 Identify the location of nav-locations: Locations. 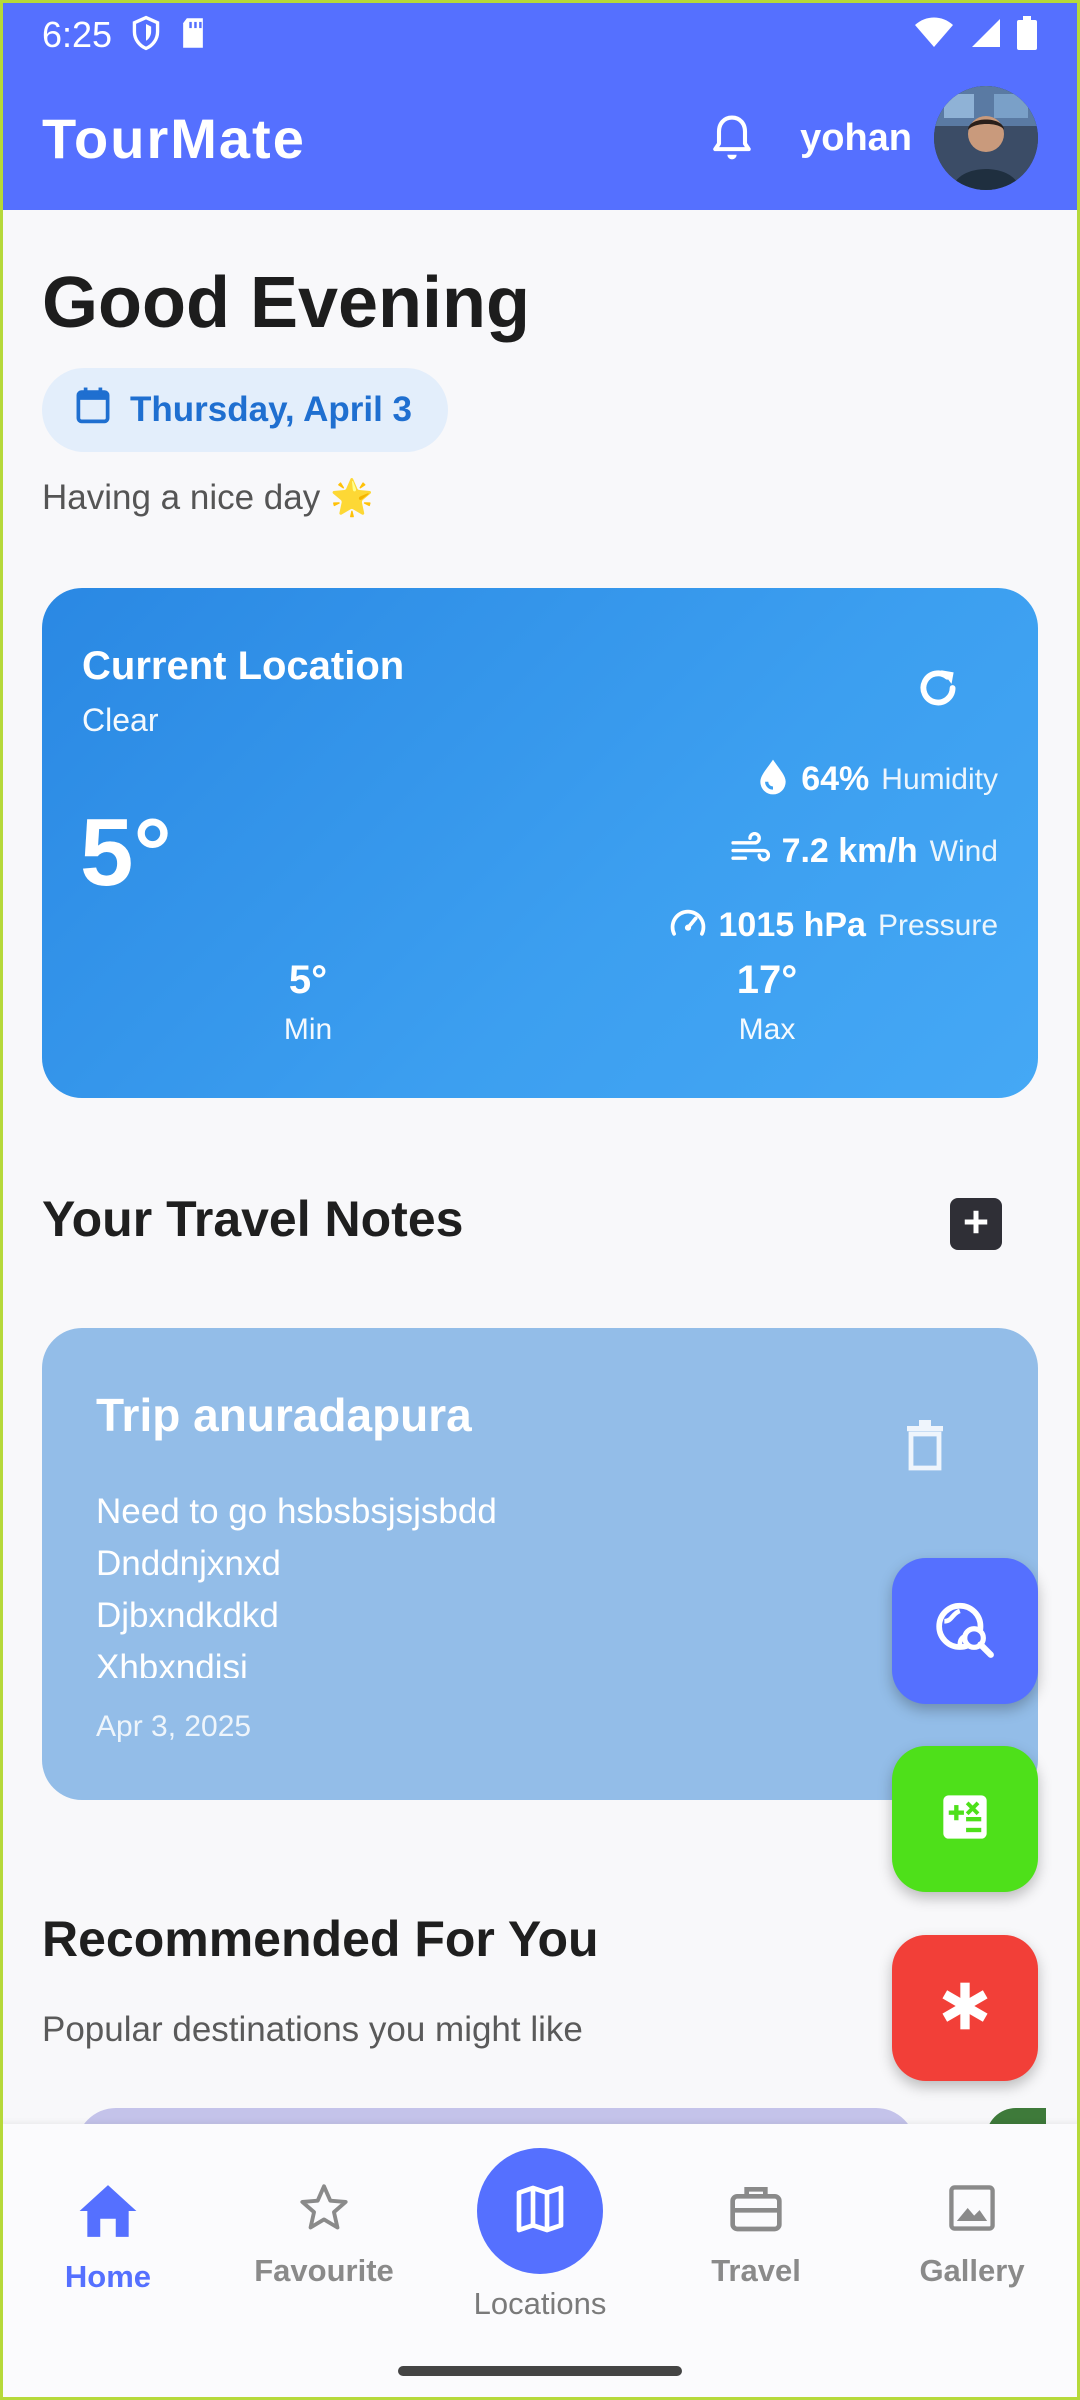
(540, 2235).